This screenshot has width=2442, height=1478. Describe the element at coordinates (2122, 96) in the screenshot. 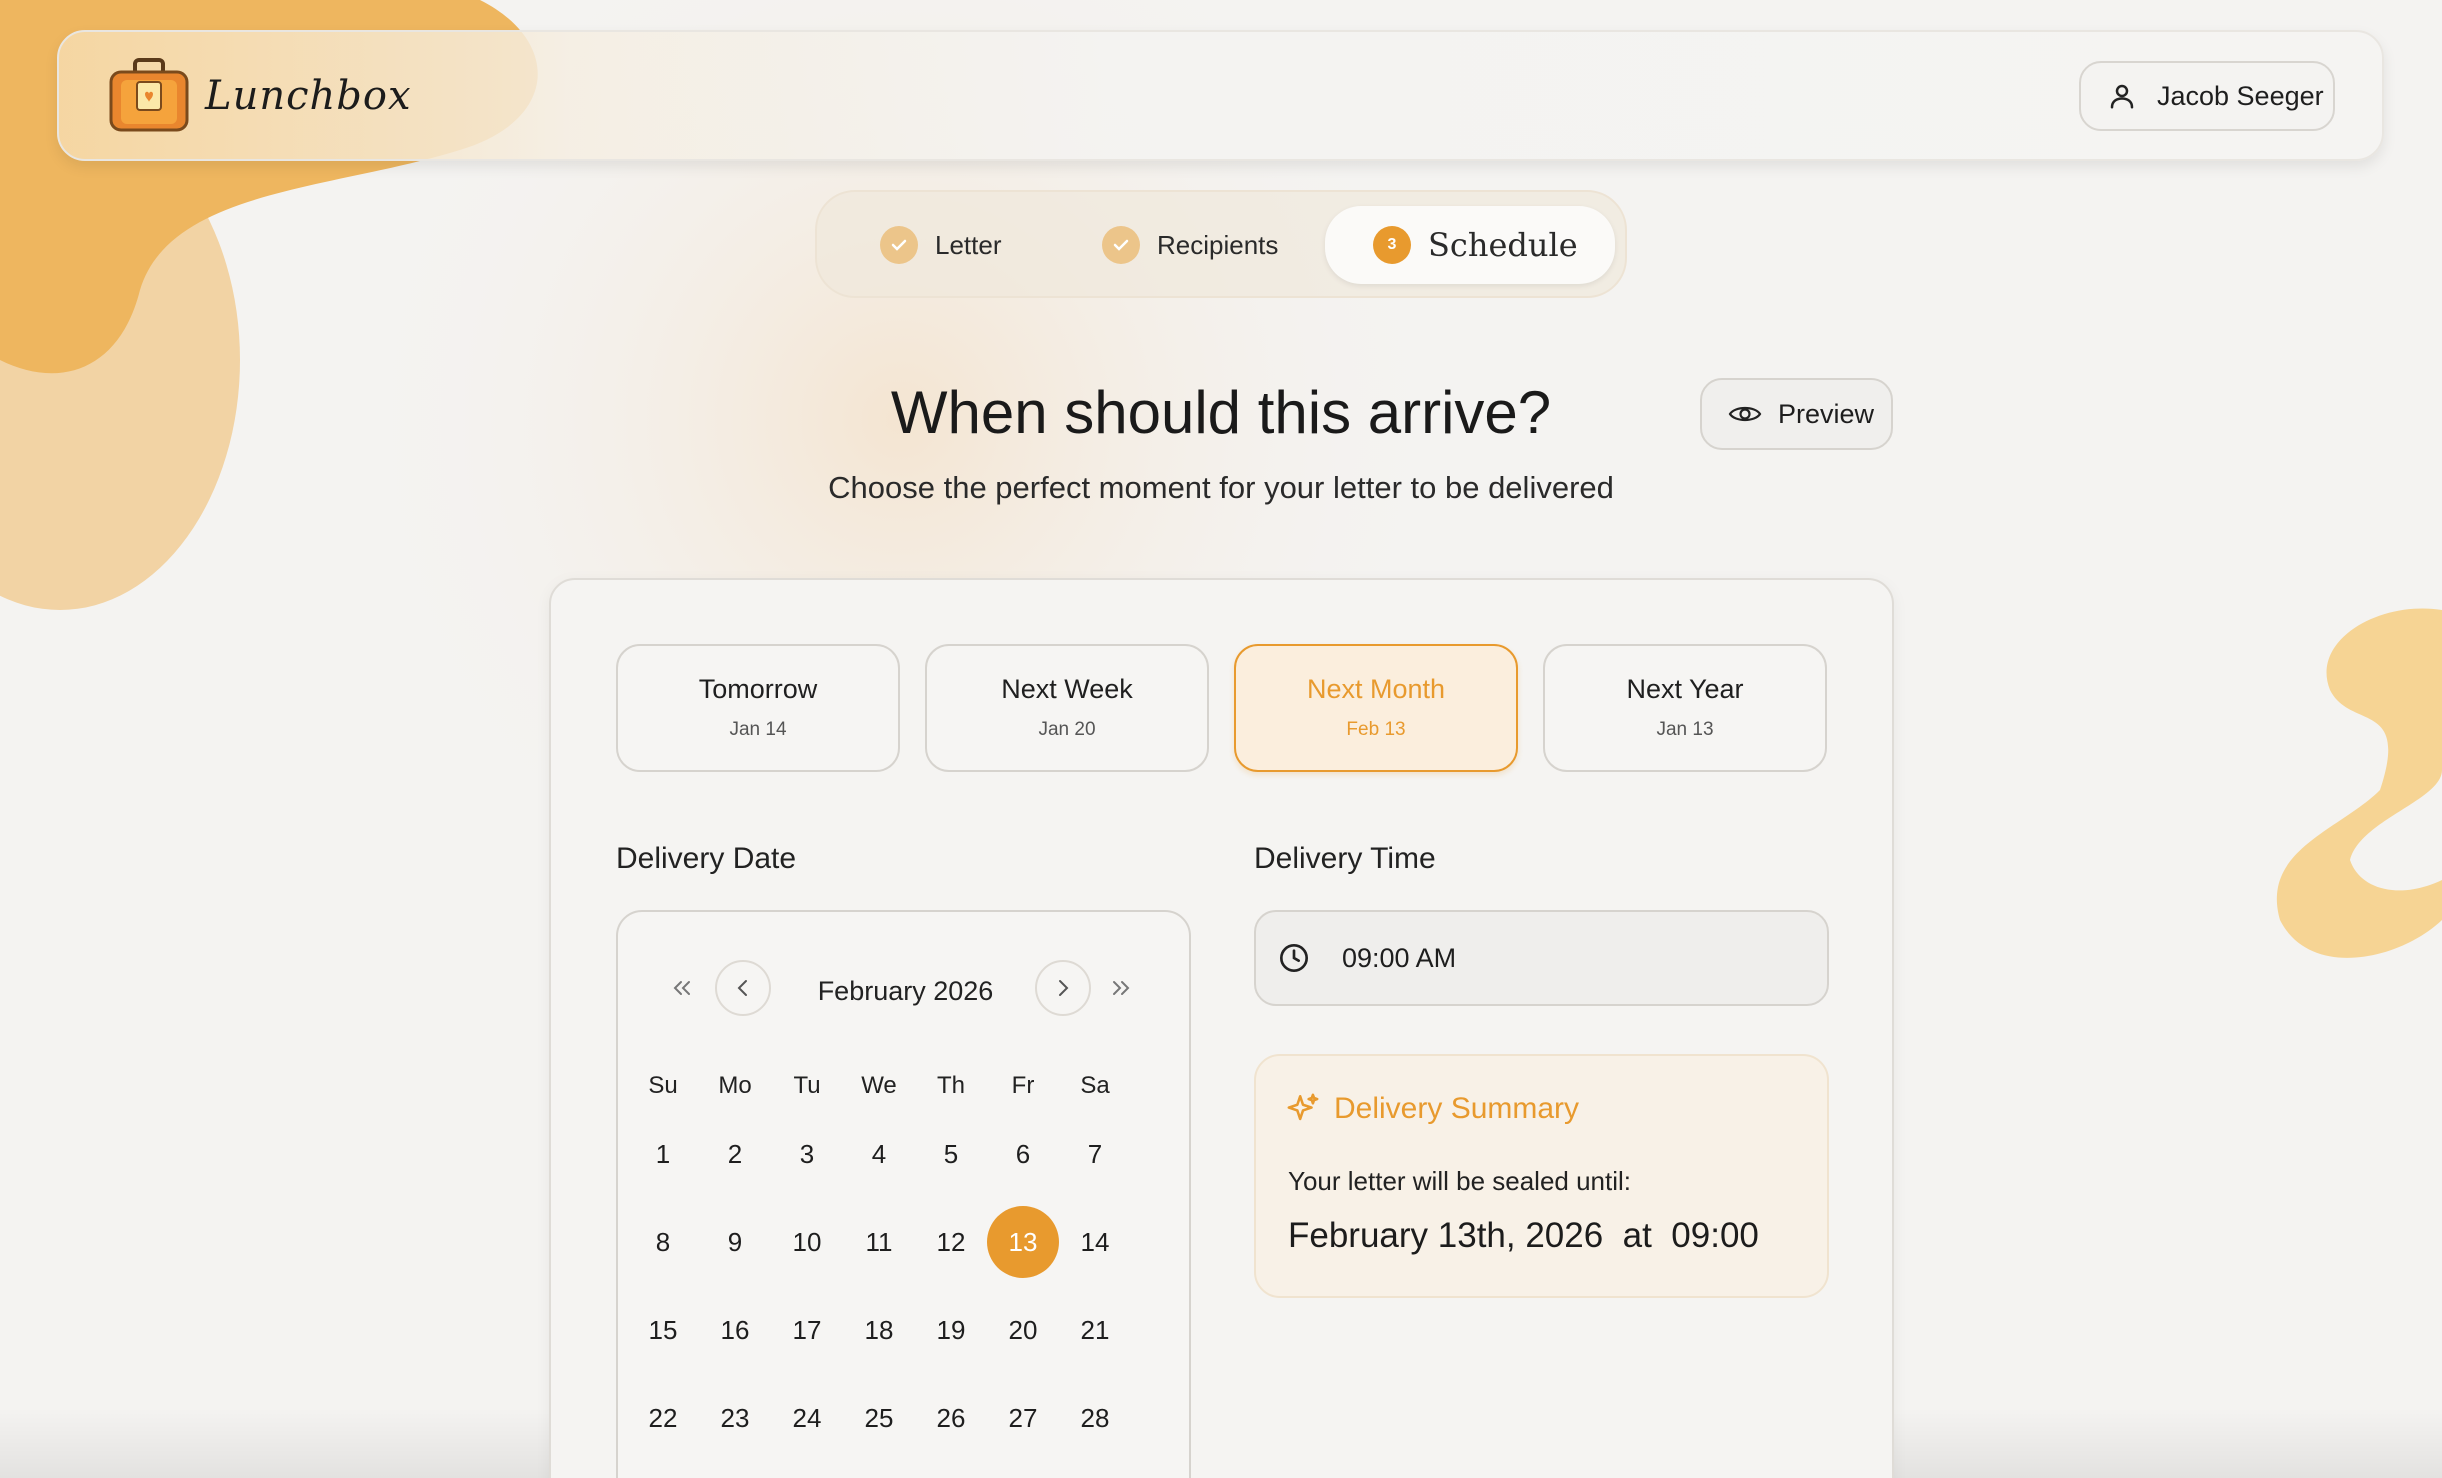

I see `user-icon` at that location.